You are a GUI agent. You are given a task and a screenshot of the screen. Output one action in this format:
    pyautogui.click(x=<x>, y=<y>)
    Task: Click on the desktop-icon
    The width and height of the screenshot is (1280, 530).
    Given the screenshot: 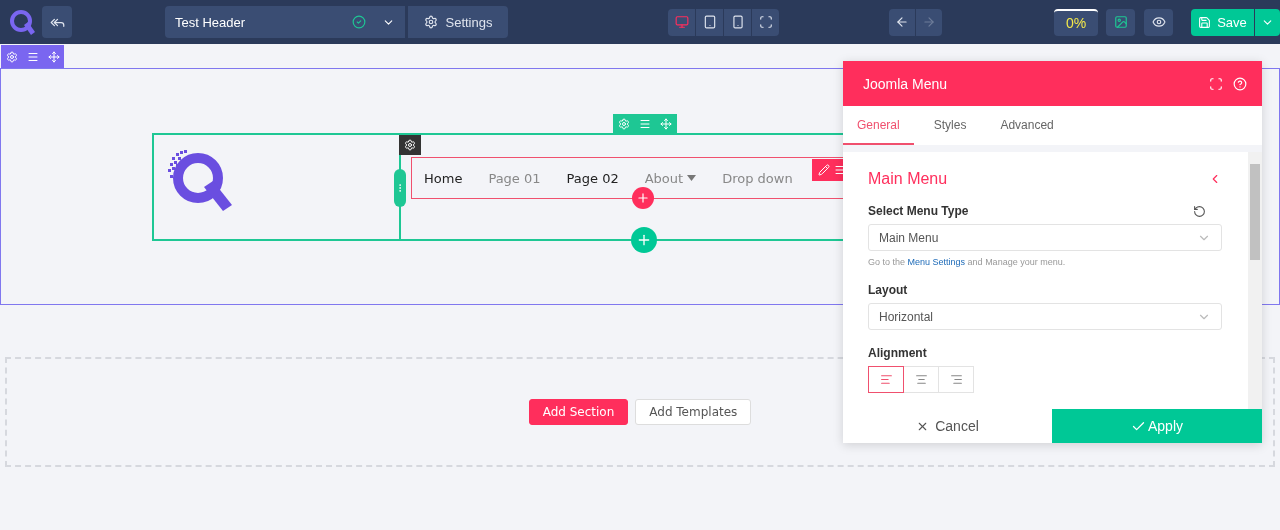 What is the action you would take?
    pyautogui.click(x=681, y=22)
    